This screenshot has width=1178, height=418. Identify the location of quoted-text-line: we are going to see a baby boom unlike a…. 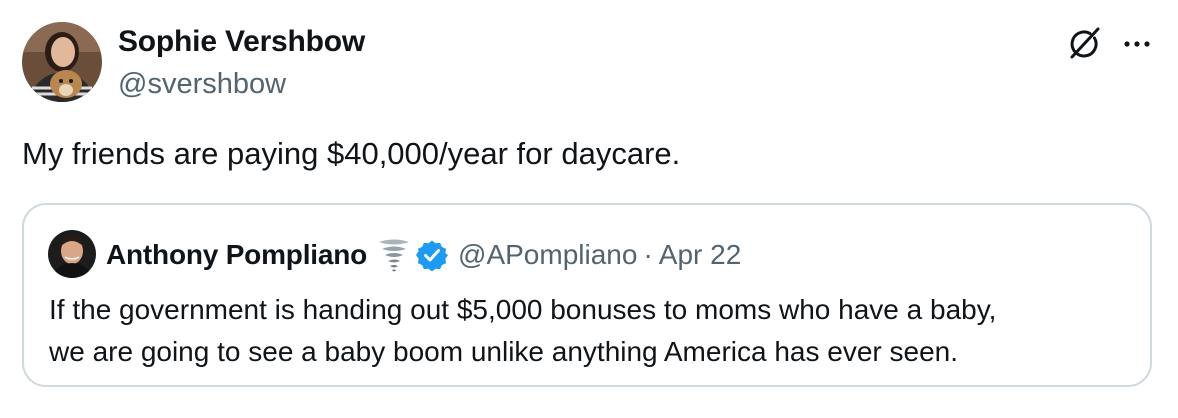
(504, 351).